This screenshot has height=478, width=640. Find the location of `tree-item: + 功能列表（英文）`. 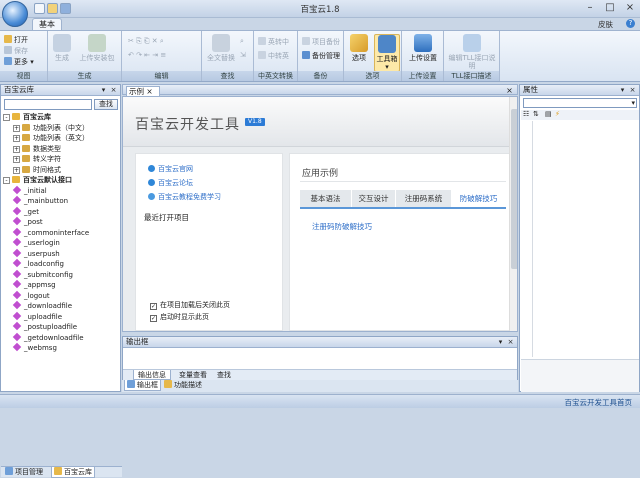

tree-item: + 功能列表（英文） is located at coordinates (51, 138).